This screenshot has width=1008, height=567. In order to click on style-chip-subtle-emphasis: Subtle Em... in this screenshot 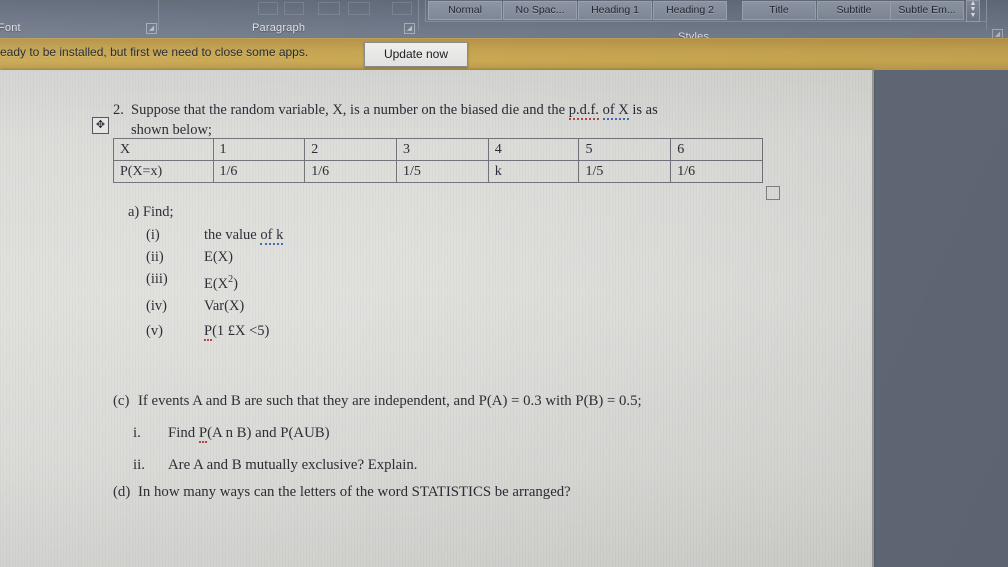, I will do `click(927, 10)`.